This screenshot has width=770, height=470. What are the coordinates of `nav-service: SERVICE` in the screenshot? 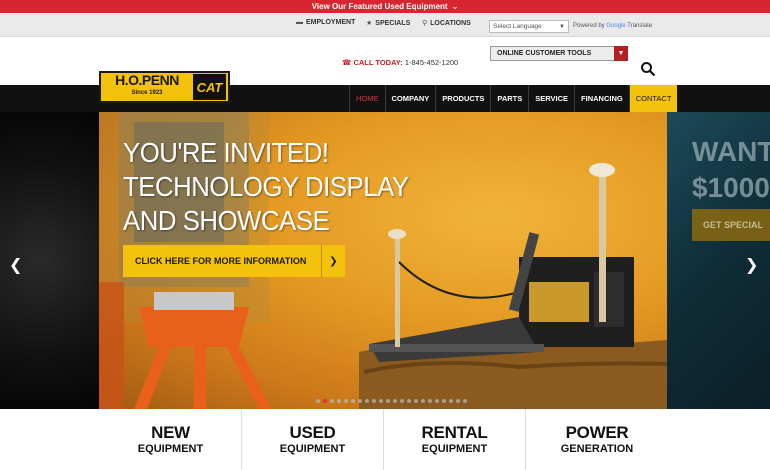 It's located at (551, 98).